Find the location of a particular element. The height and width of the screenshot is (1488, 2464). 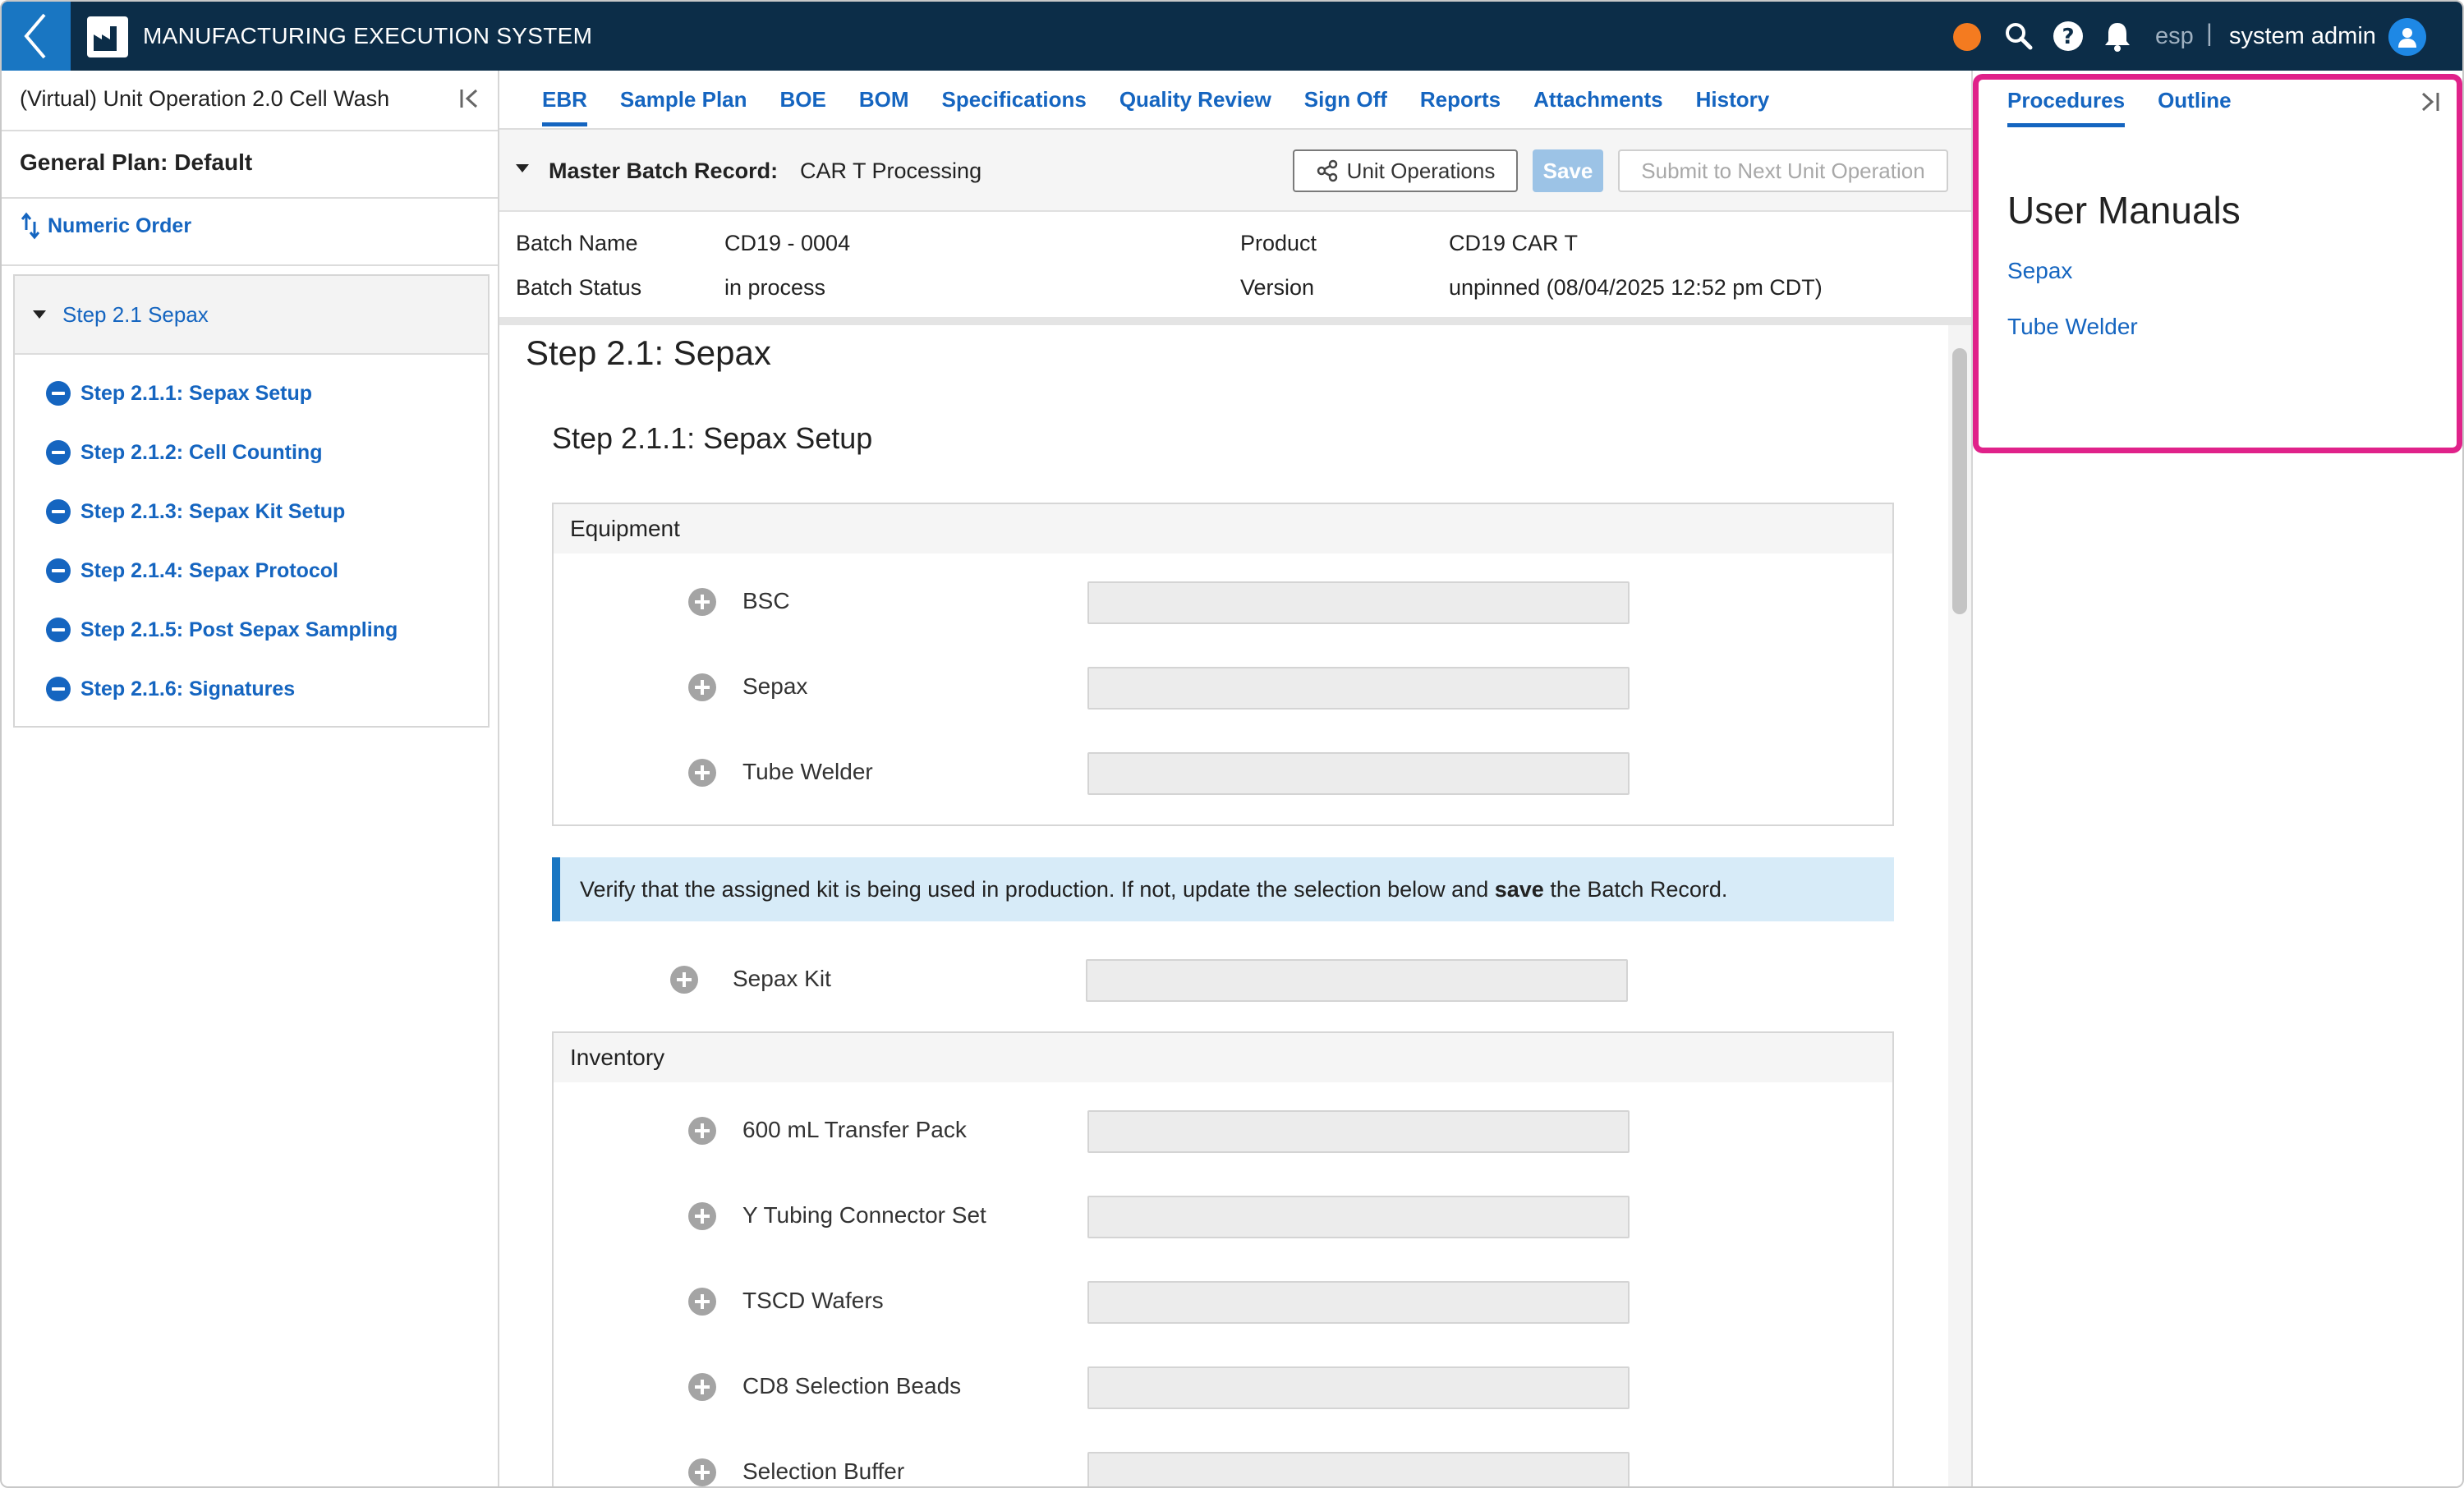

master-batch-record-value: CAR T Processing is located at coordinates (891, 170).